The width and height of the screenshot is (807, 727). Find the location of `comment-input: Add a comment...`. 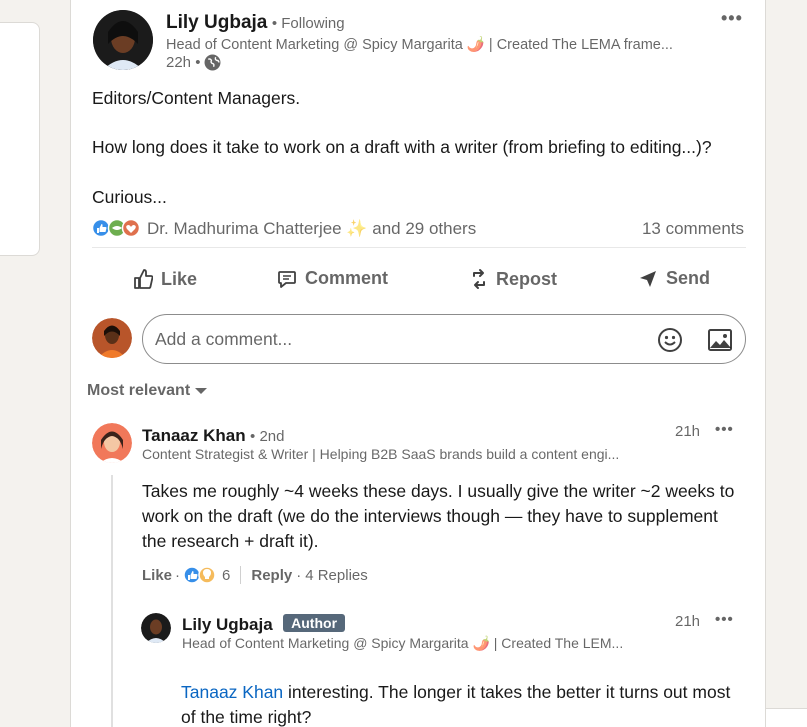

comment-input: Add a comment... is located at coordinates (444, 339).